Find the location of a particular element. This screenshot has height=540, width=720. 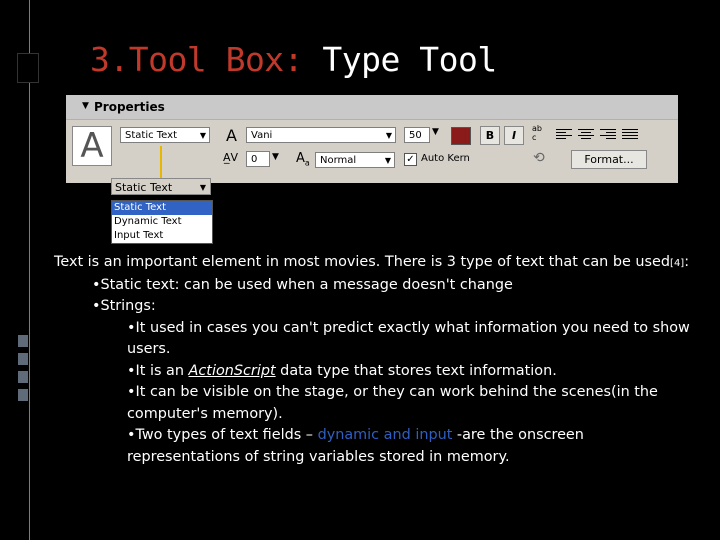

intro-colon: : is located at coordinates (687, 262).